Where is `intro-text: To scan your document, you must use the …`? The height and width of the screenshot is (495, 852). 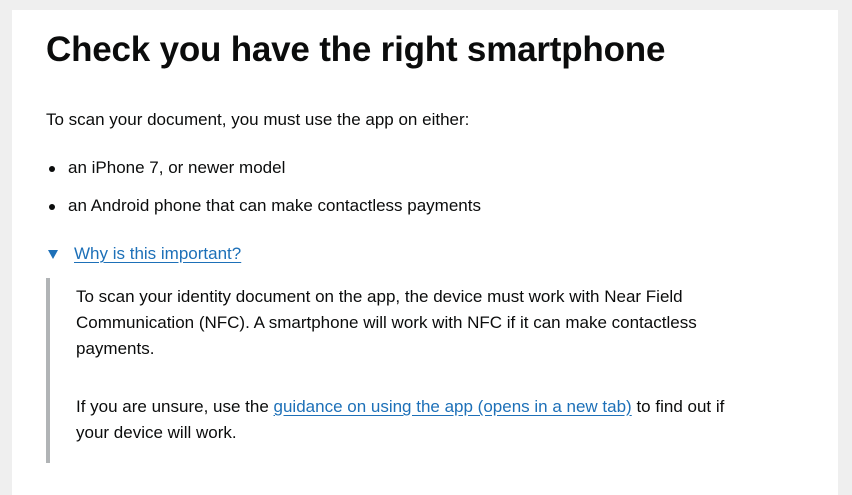 intro-text: To scan your document, you must use the … is located at coordinates (258, 119).